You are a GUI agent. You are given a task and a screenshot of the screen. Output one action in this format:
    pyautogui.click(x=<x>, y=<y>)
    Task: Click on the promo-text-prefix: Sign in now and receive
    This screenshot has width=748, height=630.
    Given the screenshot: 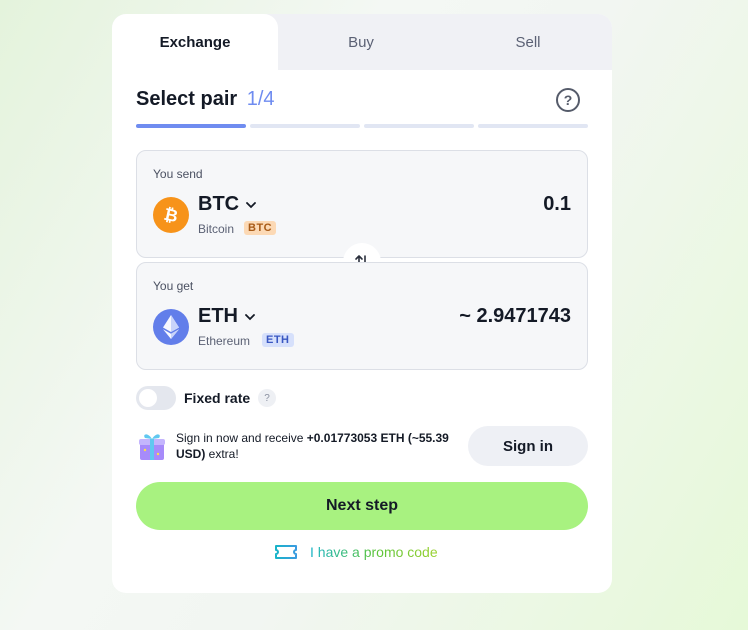 What is the action you would take?
    pyautogui.click(x=241, y=438)
    